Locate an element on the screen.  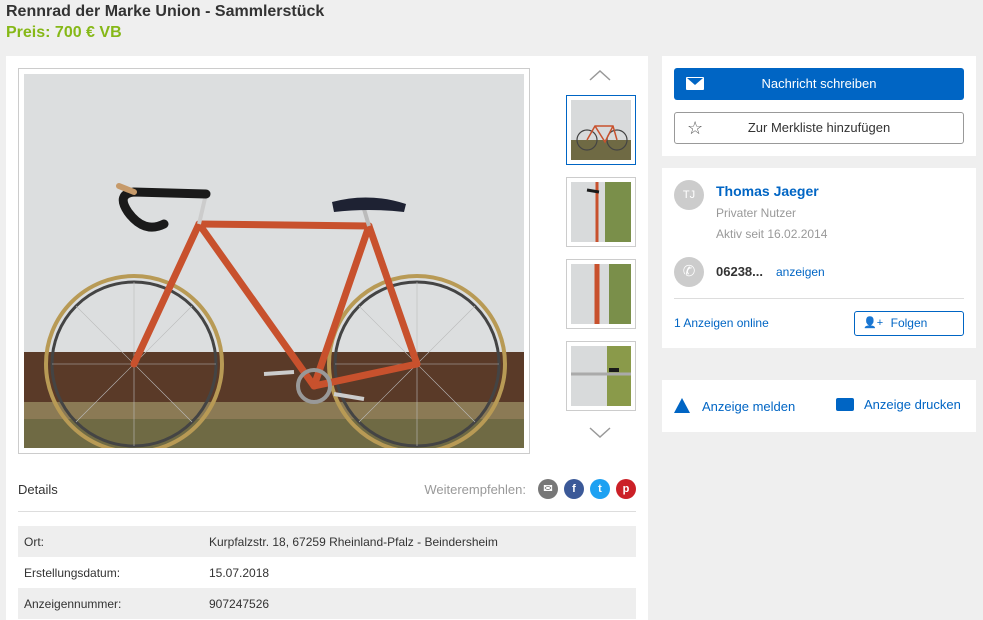
watchlist-button: ☆ Zur Merkliste hinzufügen is located at coordinates (819, 128).